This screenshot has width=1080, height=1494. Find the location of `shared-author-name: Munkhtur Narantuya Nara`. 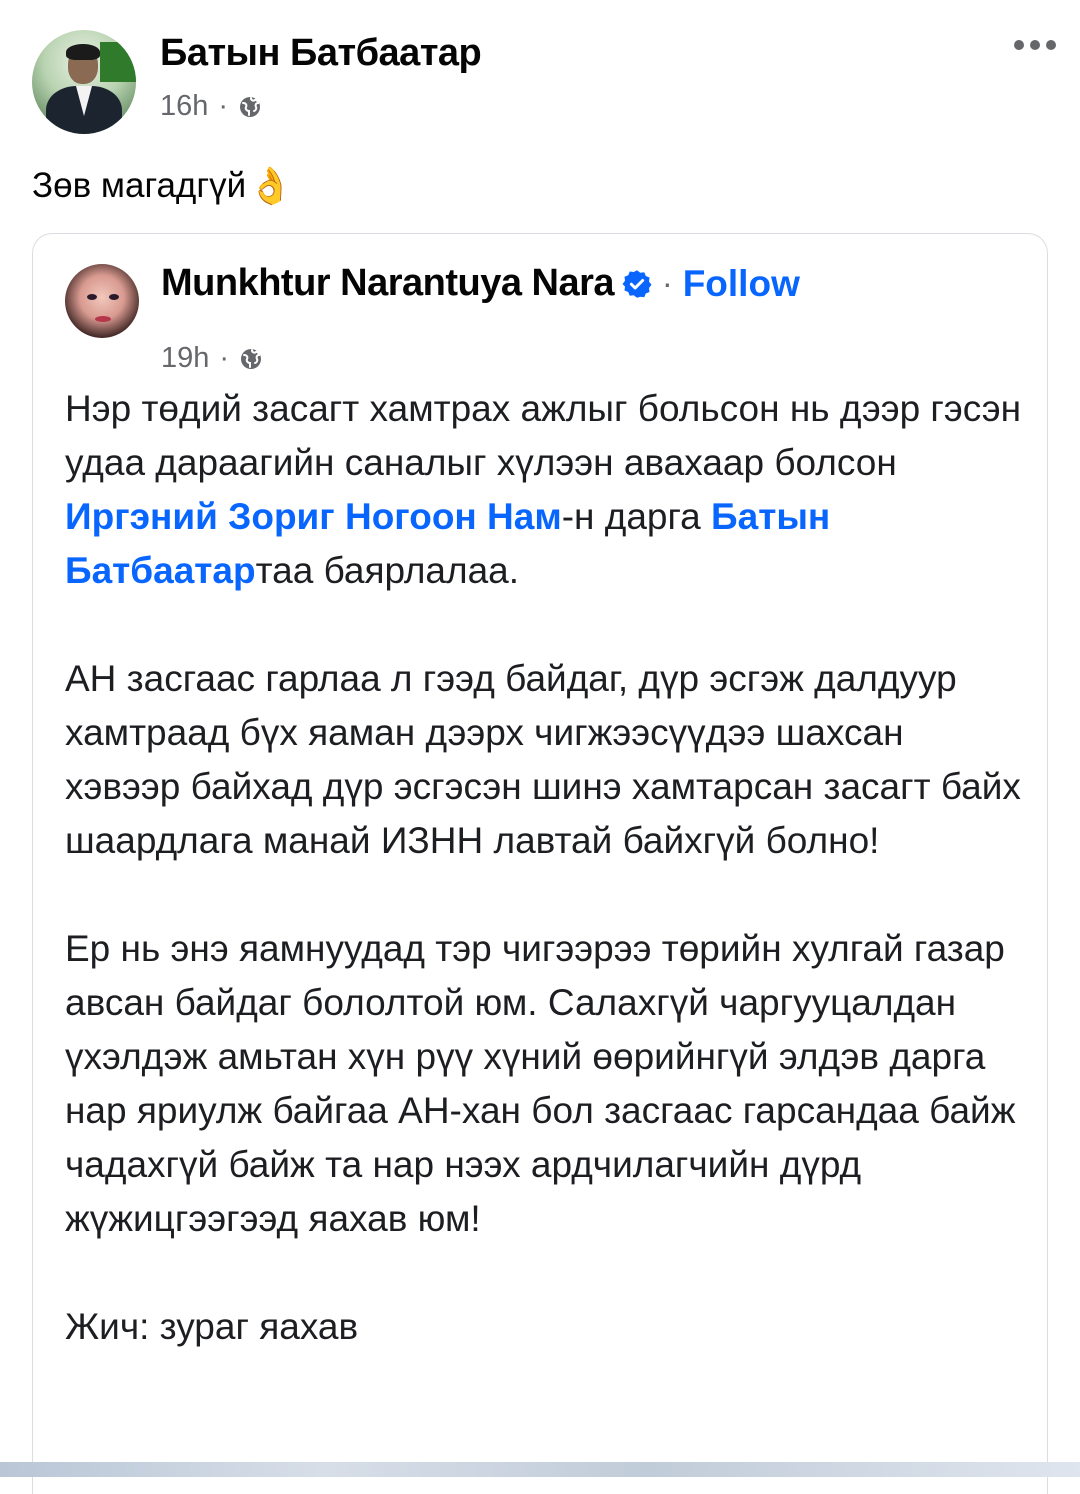

shared-author-name: Munkhtur Narantuya Nara is located at coordinates (388, 283).